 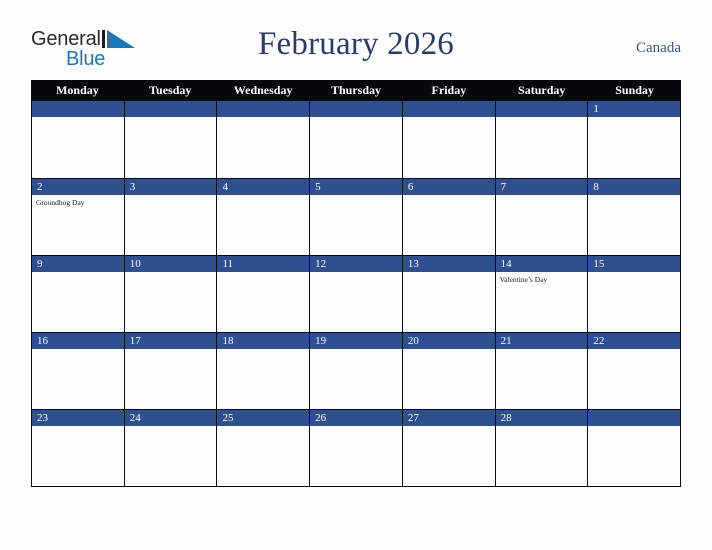 I want to click on day-cell-9: 9, so click(x=78, y=293).